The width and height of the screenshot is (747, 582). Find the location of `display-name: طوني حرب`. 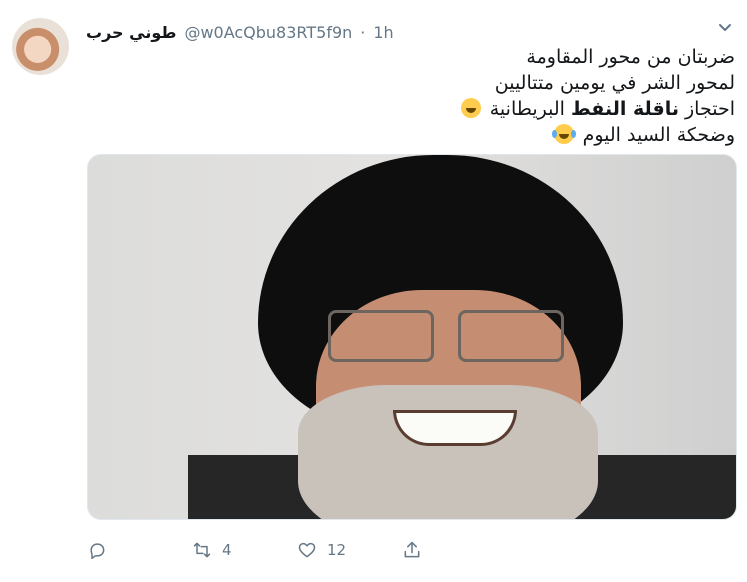

display-name: طوني حرب is located at coordinates (131, 32).